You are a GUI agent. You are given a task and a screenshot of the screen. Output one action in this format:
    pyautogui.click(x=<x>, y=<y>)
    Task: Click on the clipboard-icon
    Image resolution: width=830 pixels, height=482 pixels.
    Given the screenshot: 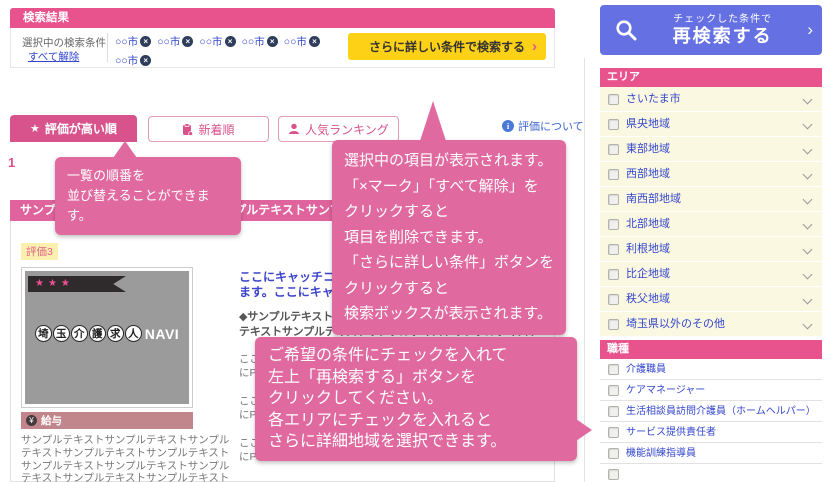 What is the action you would take?
    pyautogui.click(x=188, y=129)
    